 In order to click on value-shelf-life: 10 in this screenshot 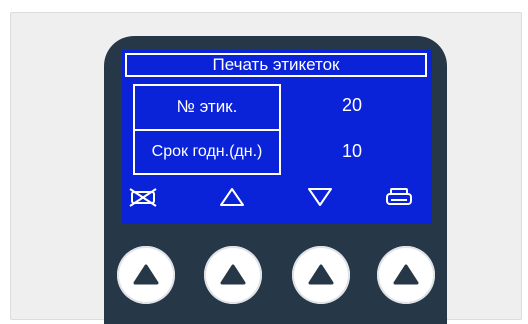, I will do `click(352, 151)`.